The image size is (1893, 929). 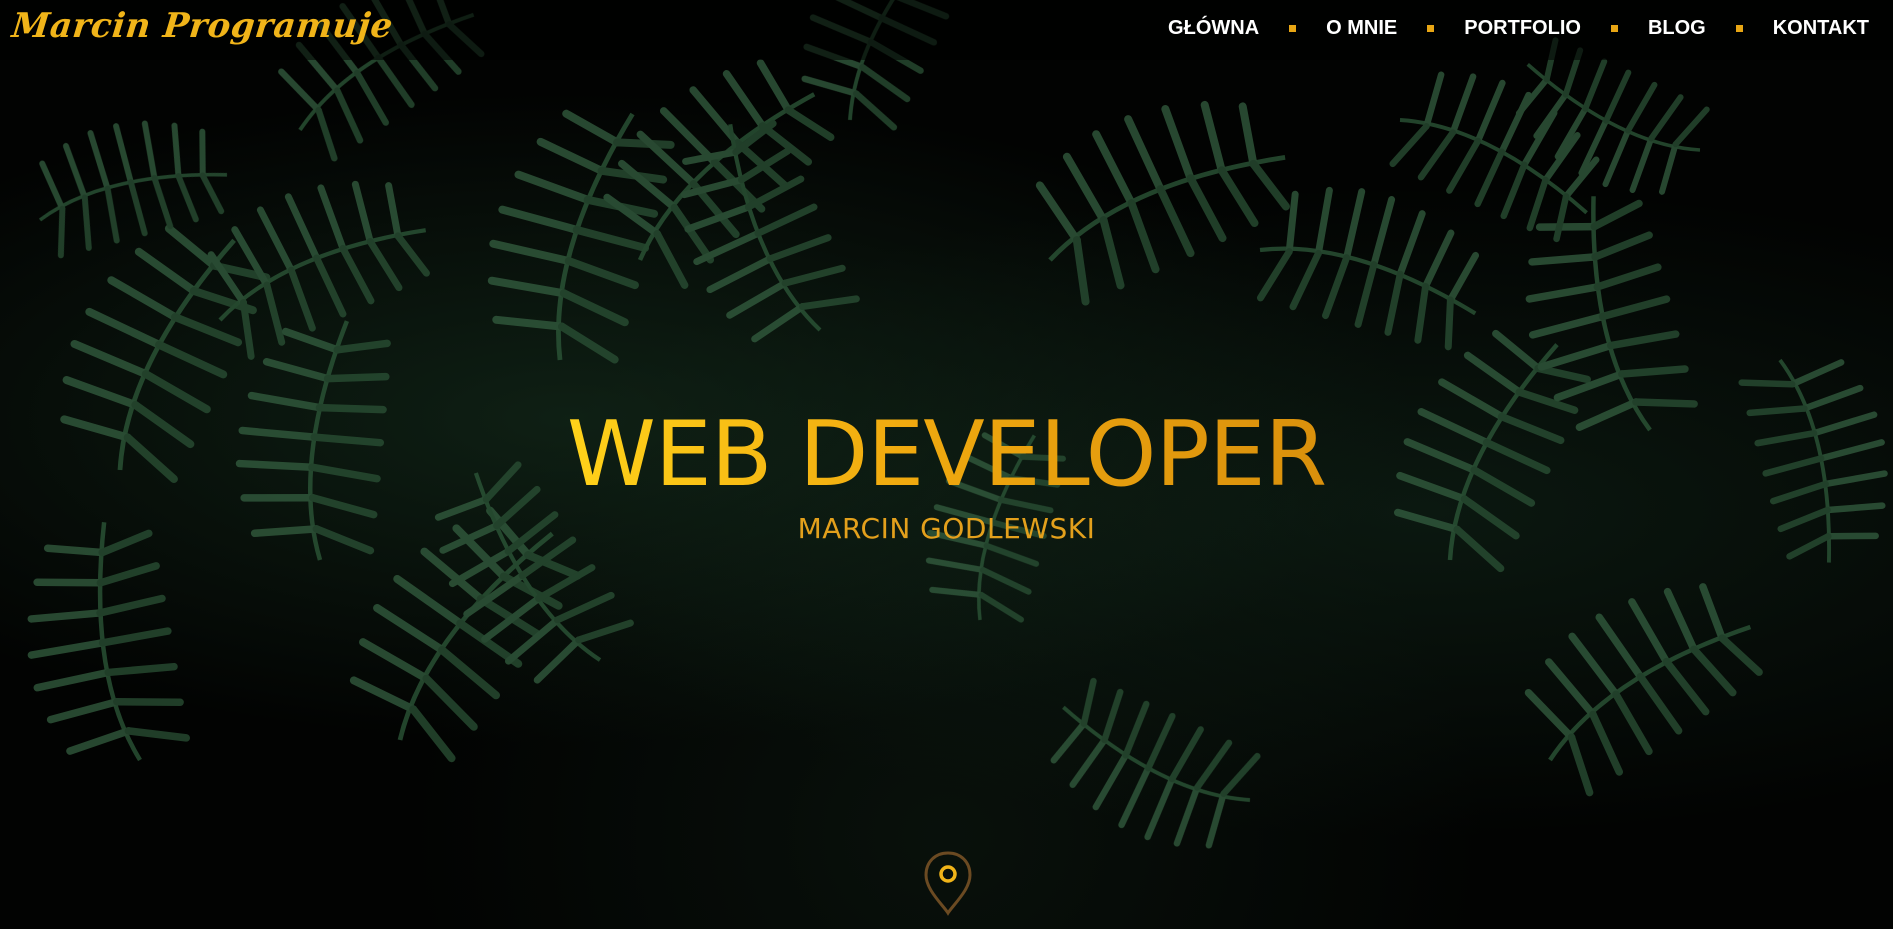 What do you see at coordinates (947, 455) in the screenshot?
I see `hero-title: WEB DEVELOPER` at bounding box center [947, 455].